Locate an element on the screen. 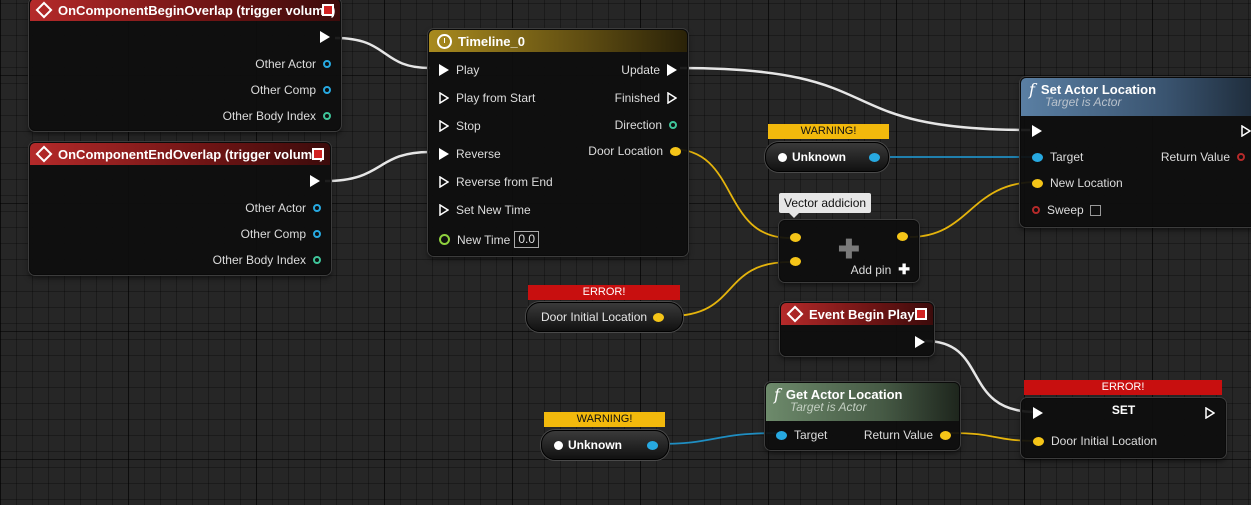  pin-door-initial-location: Door Initial Location is located at coordinates (1095, 441).